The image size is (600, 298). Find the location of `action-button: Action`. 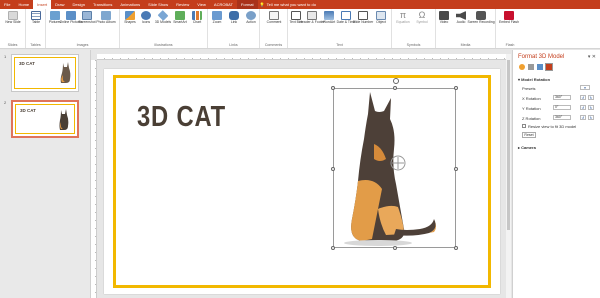

action-button: Action is located at coordinates (251, 18).